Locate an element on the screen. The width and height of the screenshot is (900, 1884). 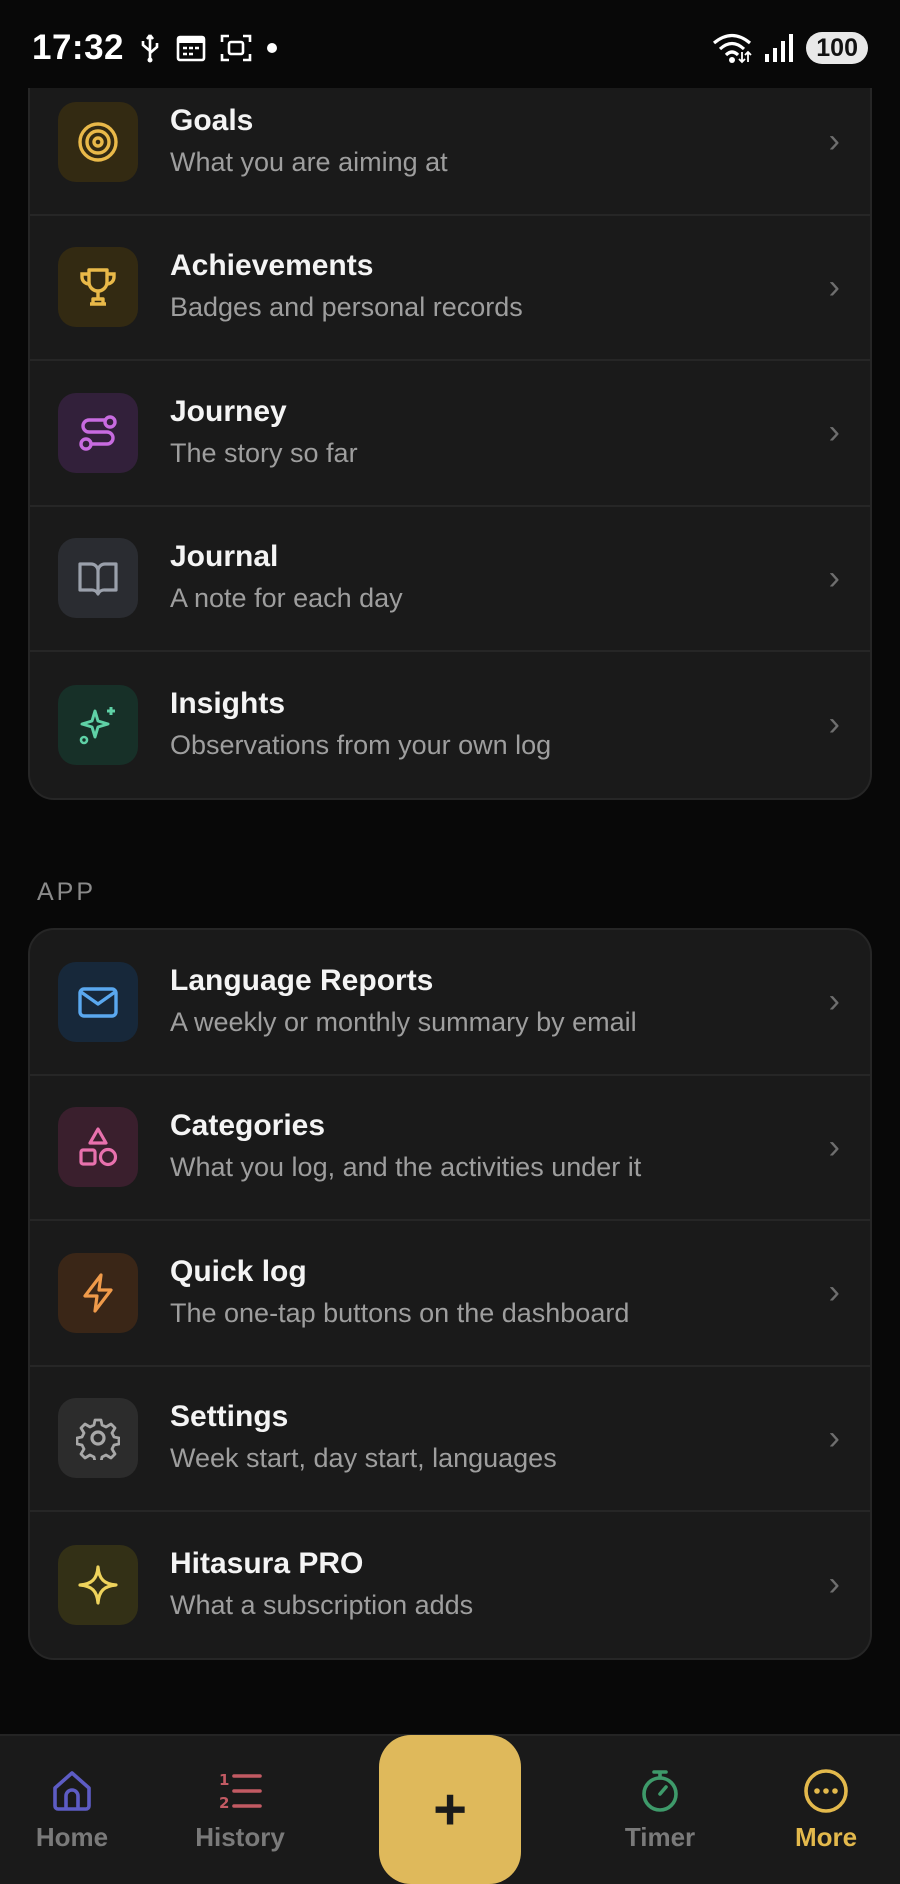
categories-icon-tile is located at coordinates (98, 1147).